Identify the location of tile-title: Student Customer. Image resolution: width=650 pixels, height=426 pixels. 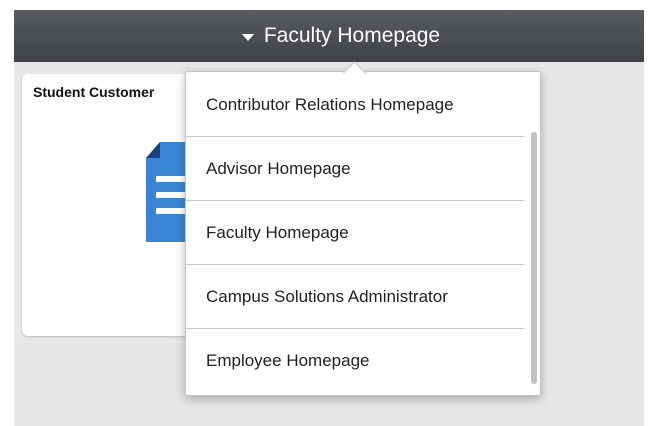
(94, 92).